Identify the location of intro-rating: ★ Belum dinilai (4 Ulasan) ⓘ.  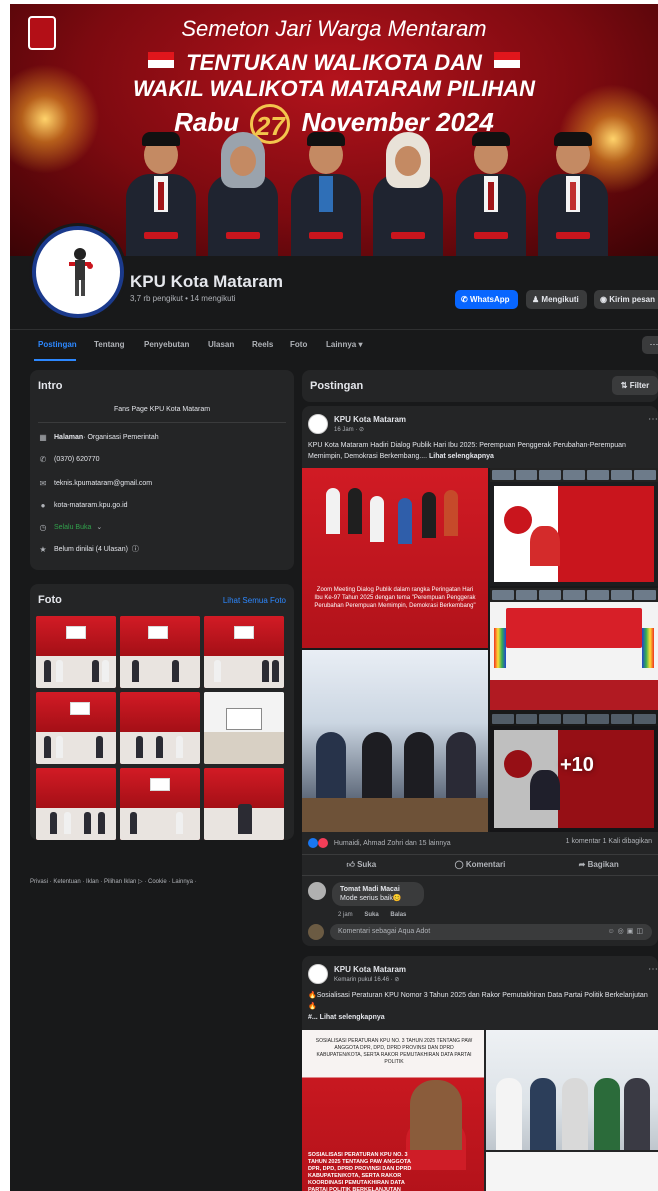
(88, 549).